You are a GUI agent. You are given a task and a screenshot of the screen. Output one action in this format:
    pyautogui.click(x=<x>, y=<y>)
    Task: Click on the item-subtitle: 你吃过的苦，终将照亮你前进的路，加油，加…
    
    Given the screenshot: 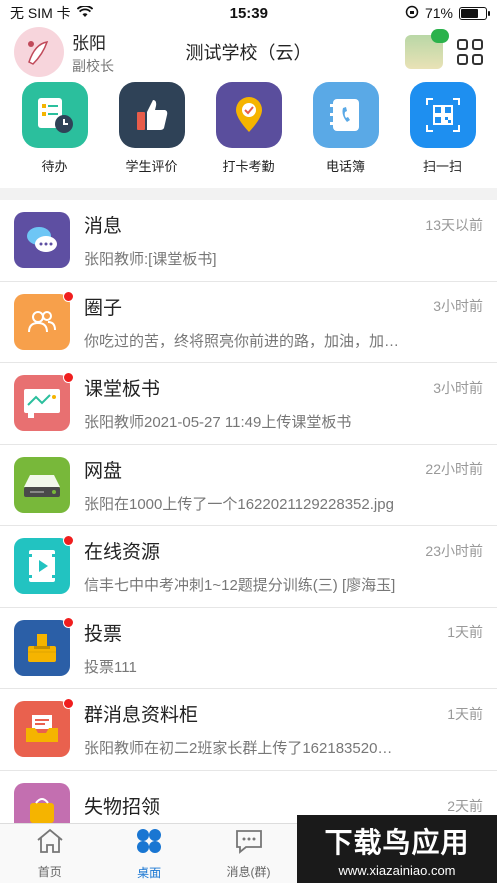 What is the action you would take?
    pyautogui.click(x=242, y=341)
    